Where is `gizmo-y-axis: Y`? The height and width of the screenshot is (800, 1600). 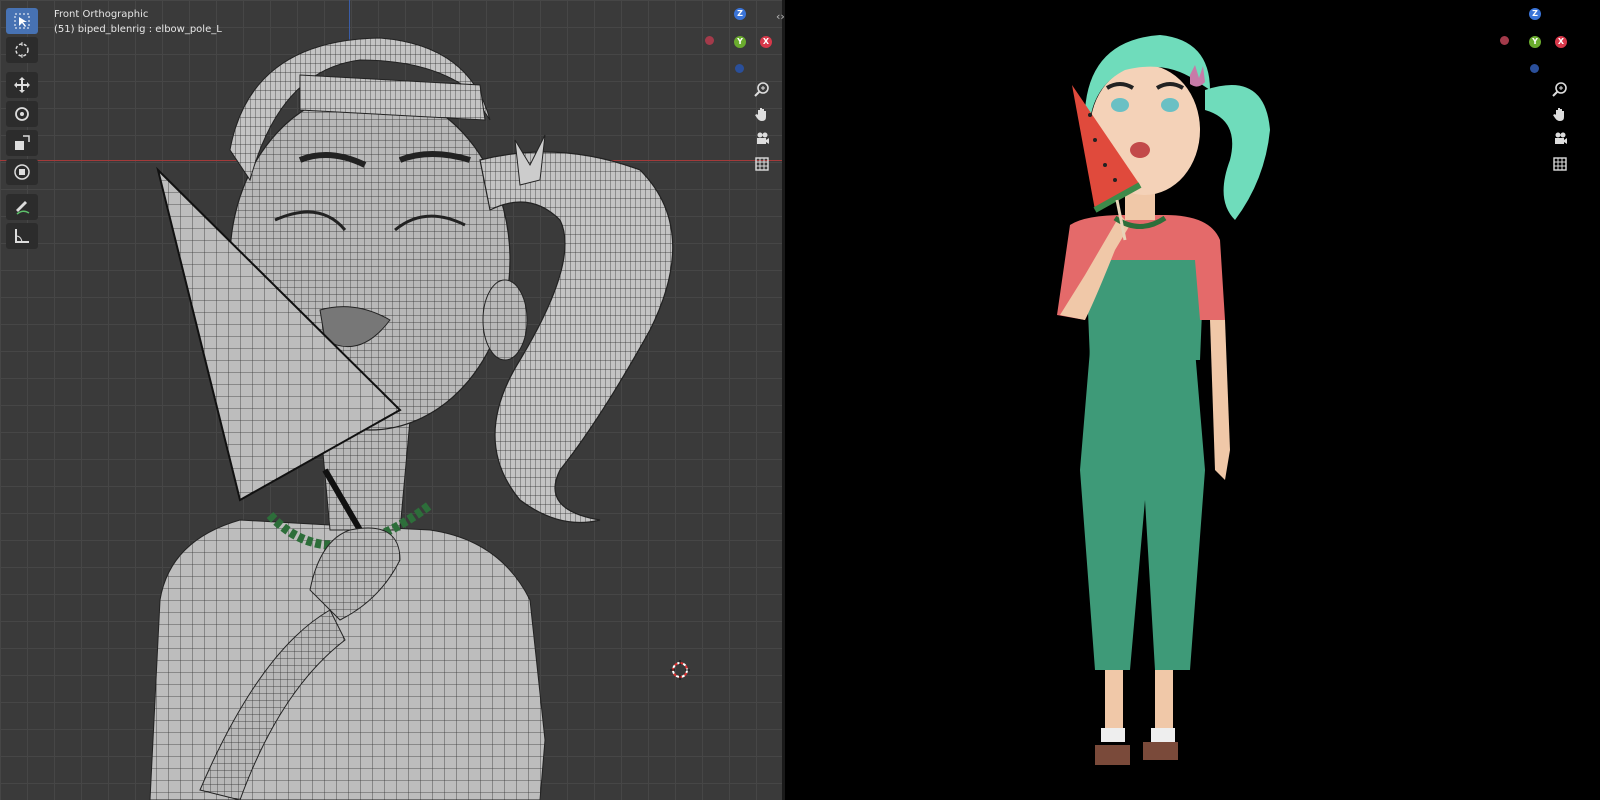
gizmo-y-axis: Y is located at coordinates (740, 42).